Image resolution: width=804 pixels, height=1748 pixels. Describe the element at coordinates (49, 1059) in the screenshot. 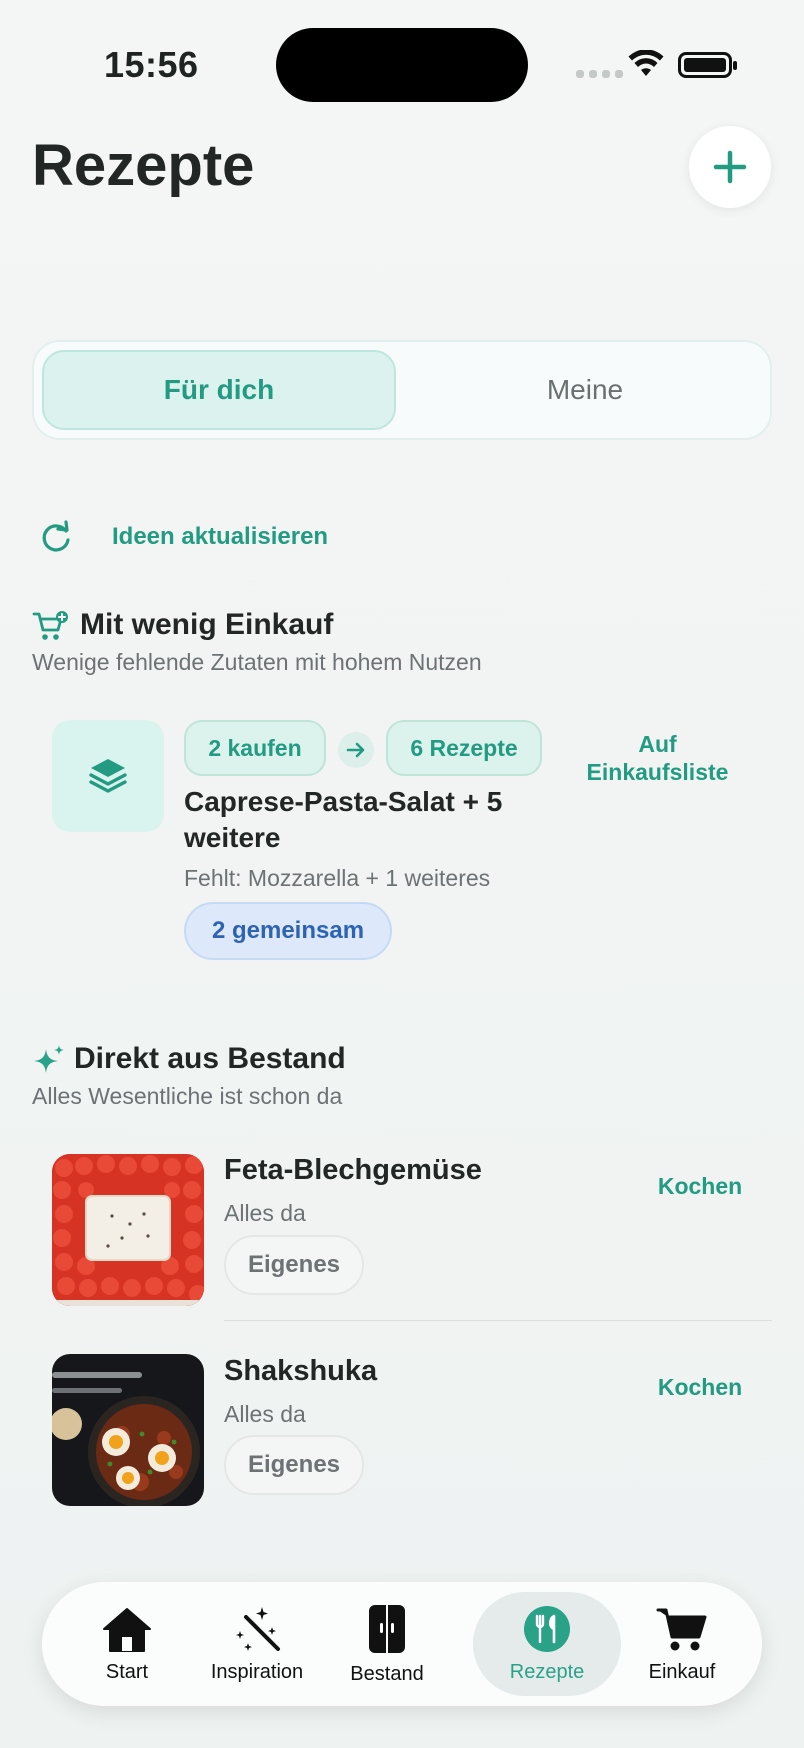

I see `sparkles-icon` at that location.